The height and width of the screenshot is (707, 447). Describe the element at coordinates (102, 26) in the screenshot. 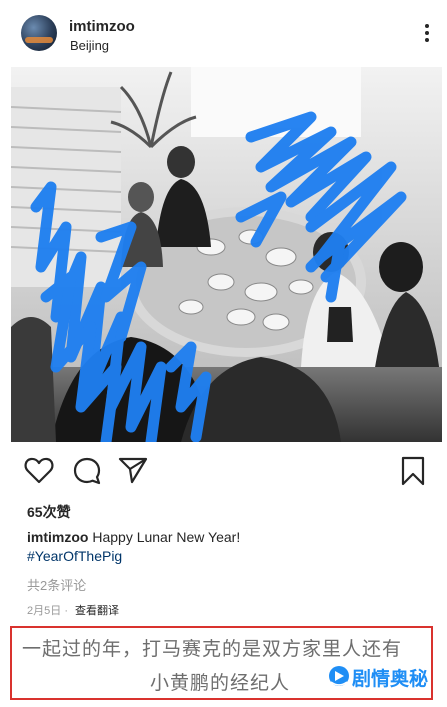

I see `post-username: imtimzoo` at that location.